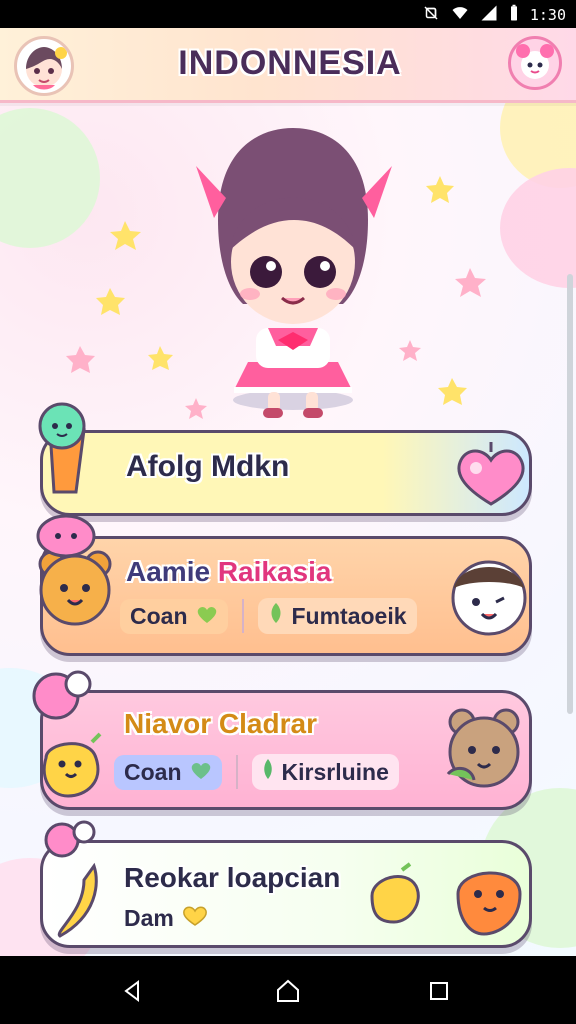  What do you see at coordinates (133, 991) in the screenshot?
I see `back-icon` at bounding box center [133, 991].